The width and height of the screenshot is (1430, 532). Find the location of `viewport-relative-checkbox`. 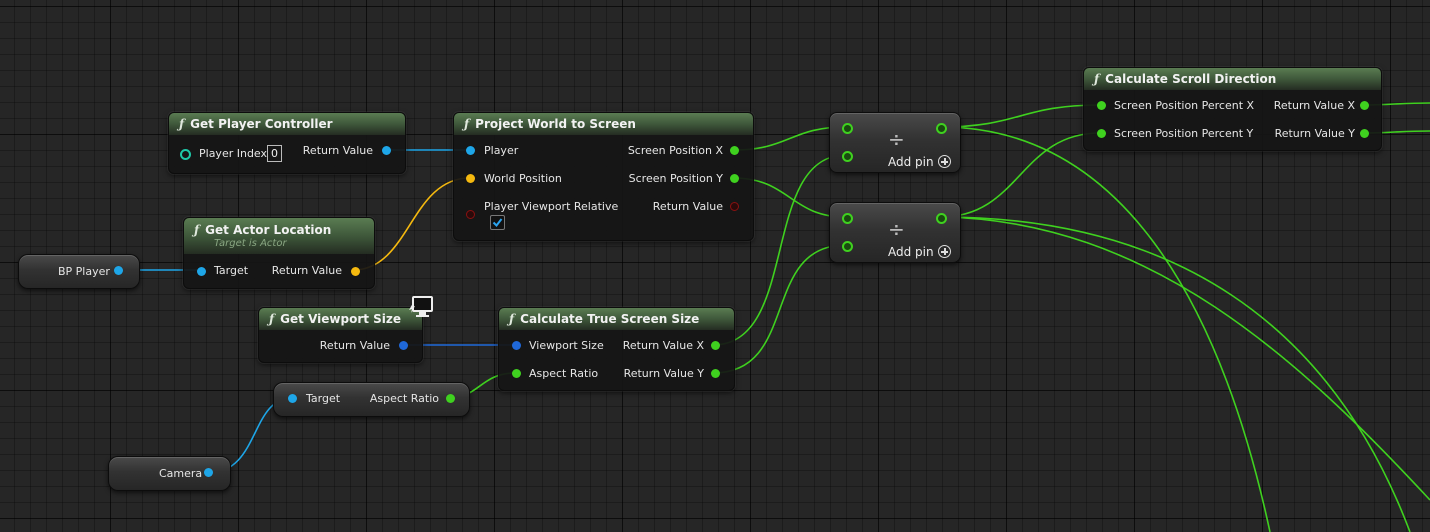

viewport-relative-checkbox is located at coordinates (497, 222).